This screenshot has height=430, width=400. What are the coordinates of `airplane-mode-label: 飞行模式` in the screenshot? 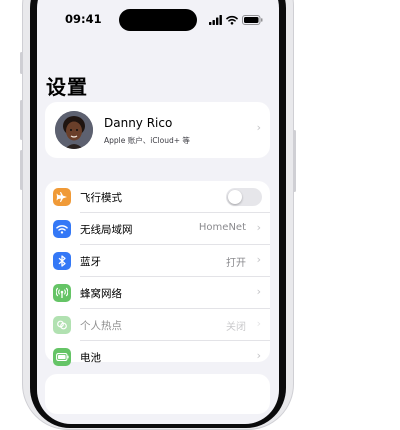 It's located at (101, 198).